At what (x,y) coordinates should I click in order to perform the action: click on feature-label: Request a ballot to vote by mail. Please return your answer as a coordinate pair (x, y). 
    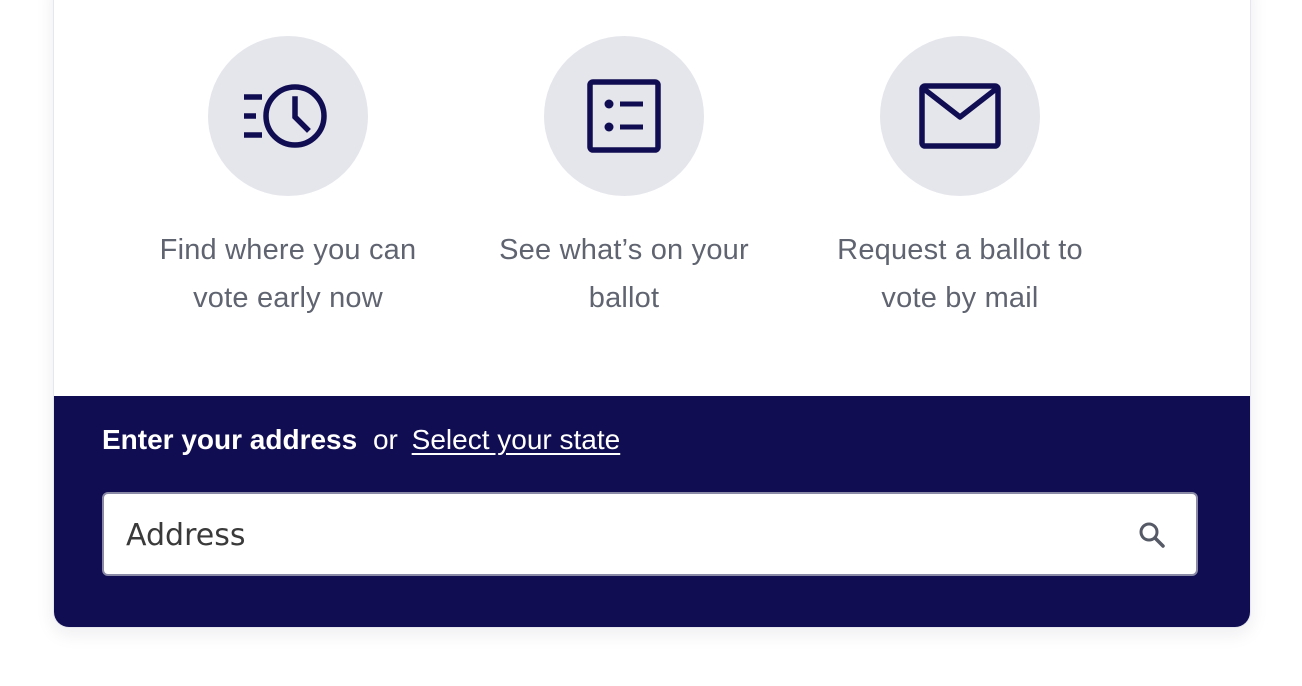
    Looking at the image, I should click on (960, 274).